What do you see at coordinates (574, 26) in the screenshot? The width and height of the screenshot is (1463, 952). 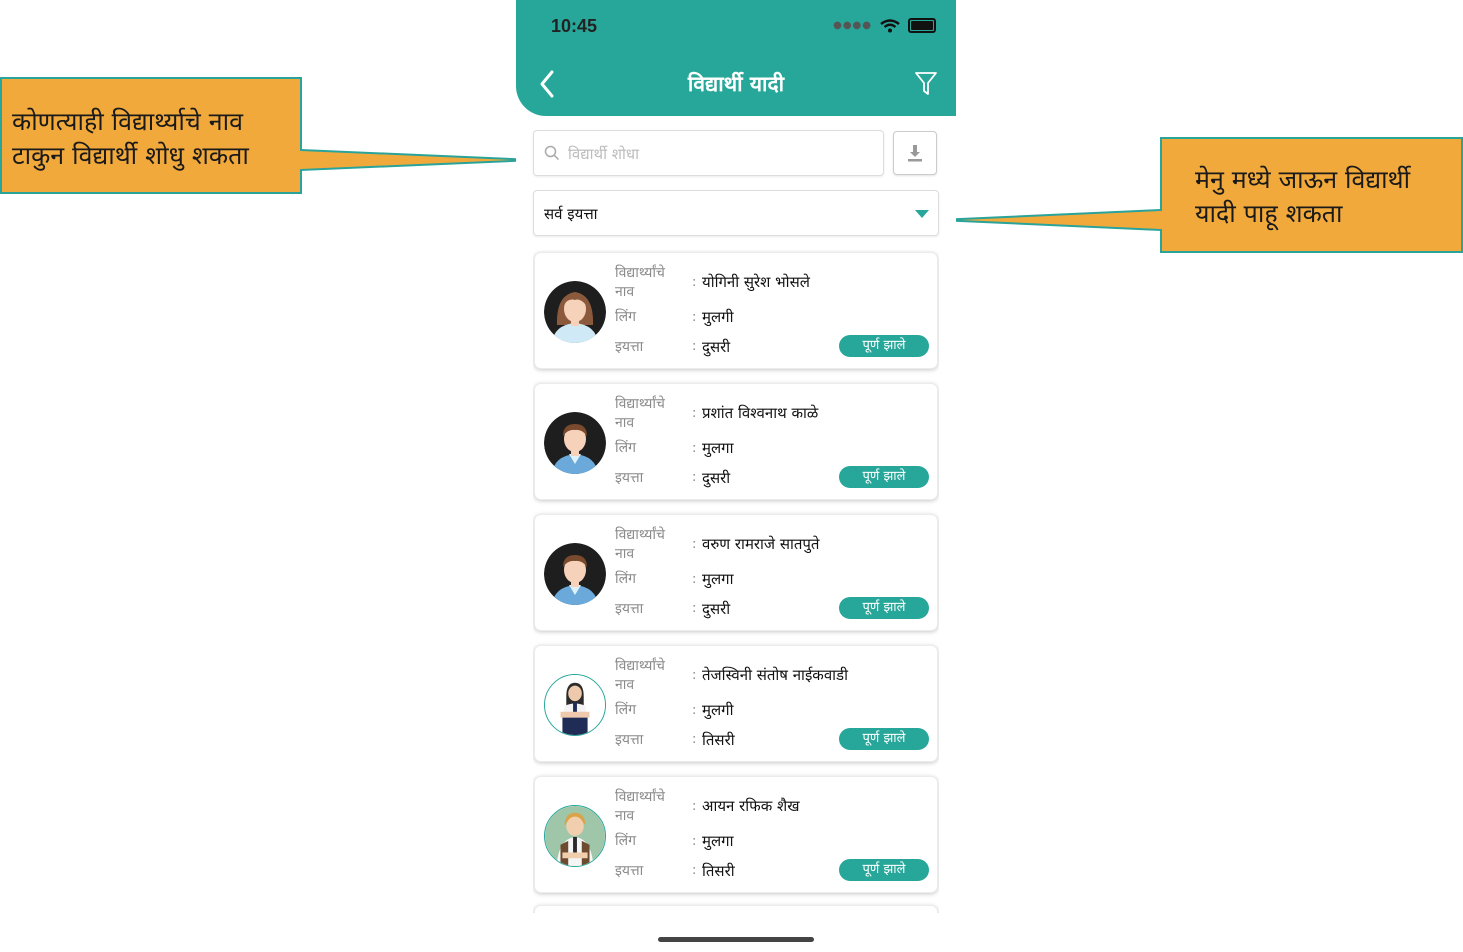 I see `status-time: 10:45` at bounding box center [574, 26].